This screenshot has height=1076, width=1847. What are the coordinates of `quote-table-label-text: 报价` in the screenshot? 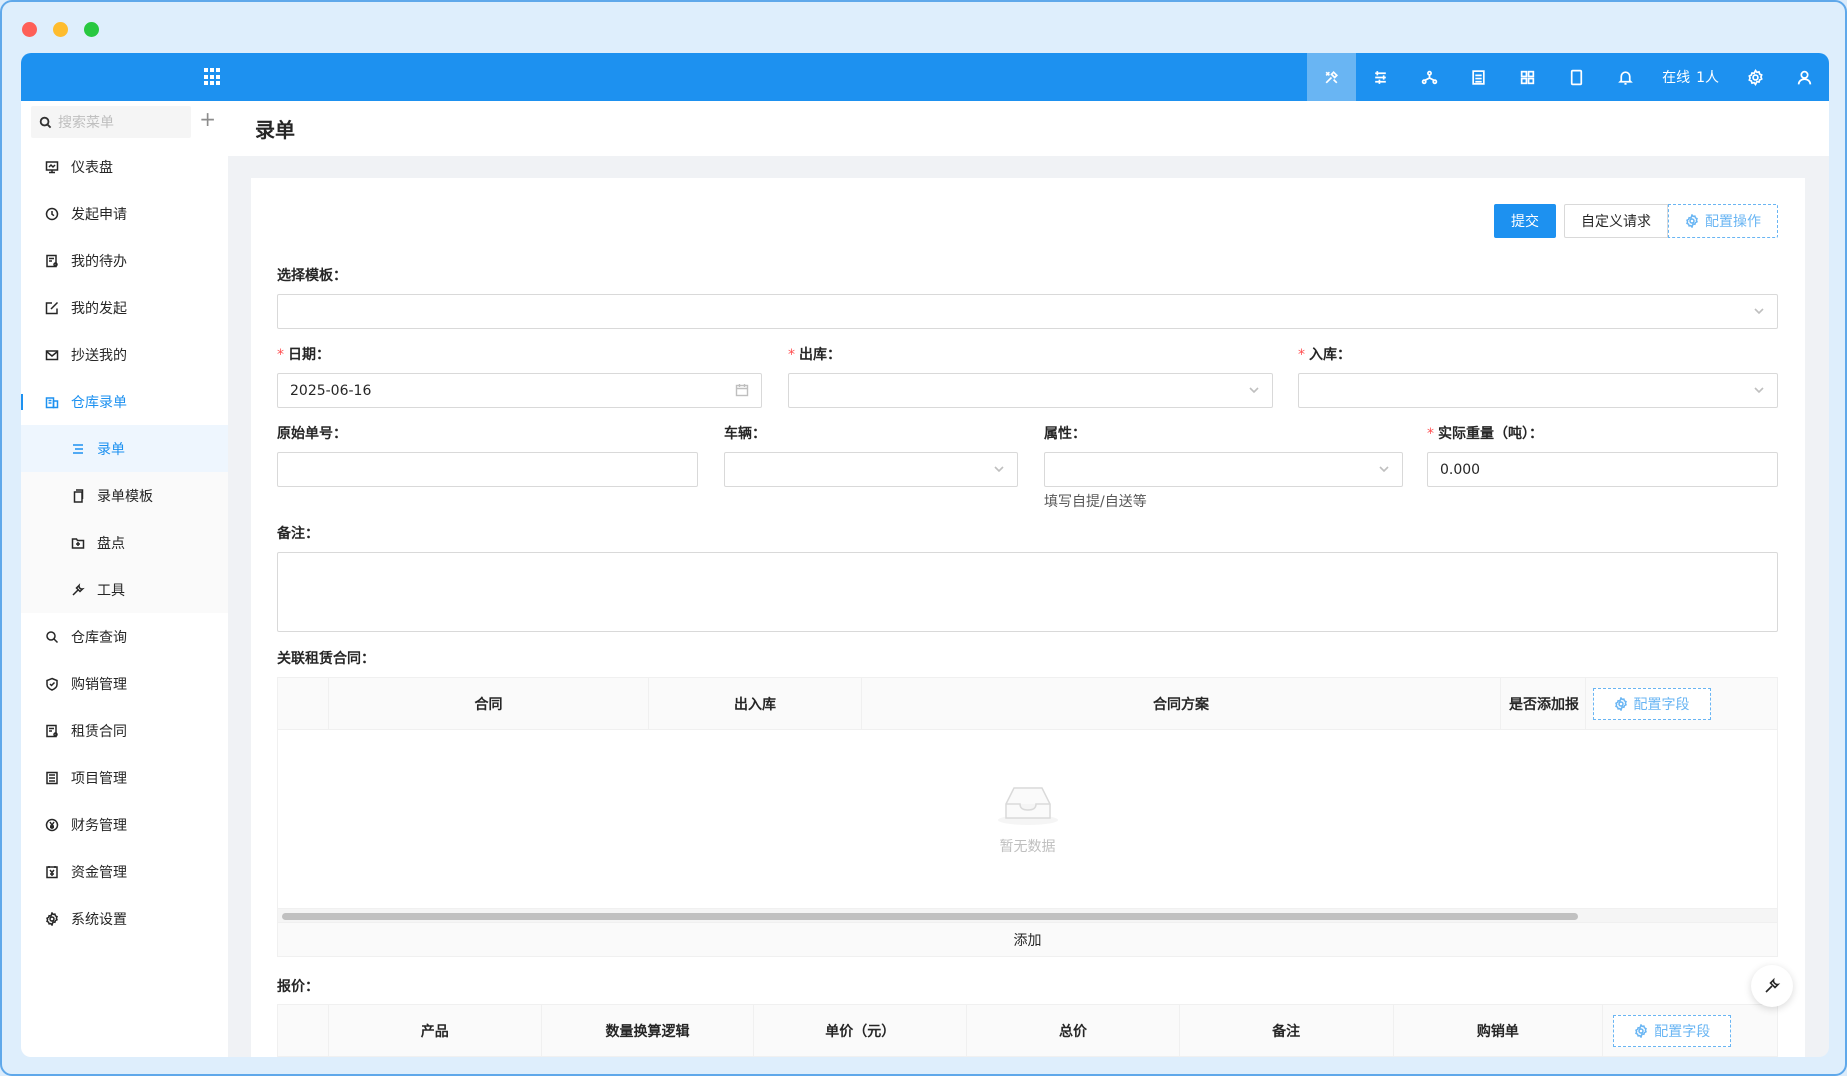 It's located at (291, 987).